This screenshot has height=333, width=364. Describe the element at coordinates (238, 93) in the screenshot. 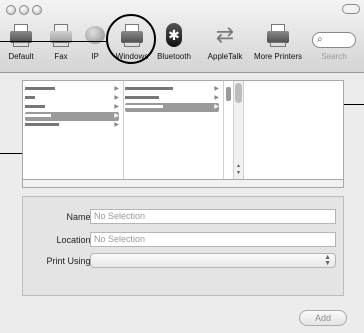

I see `scroll-thumb` at that location.